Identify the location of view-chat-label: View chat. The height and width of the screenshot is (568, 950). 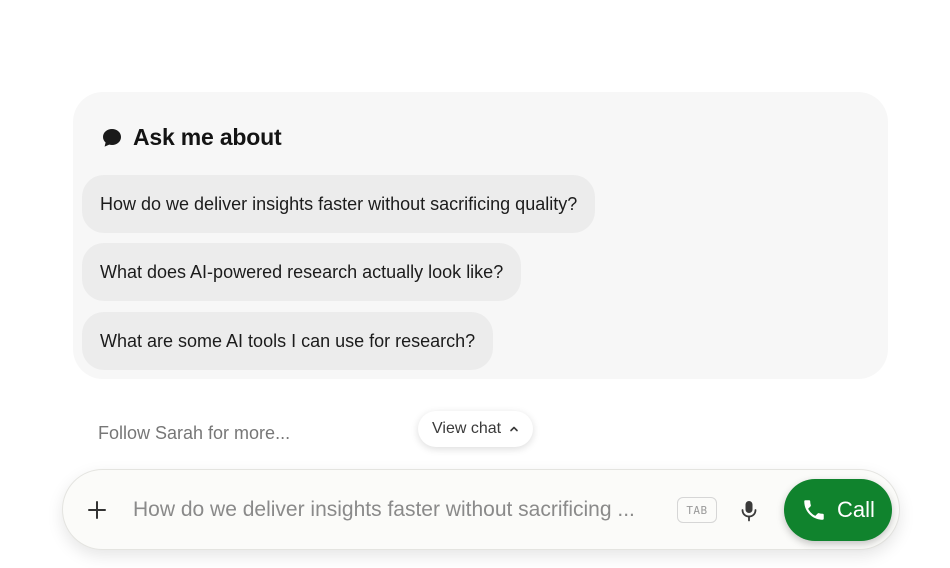
(467, 428).